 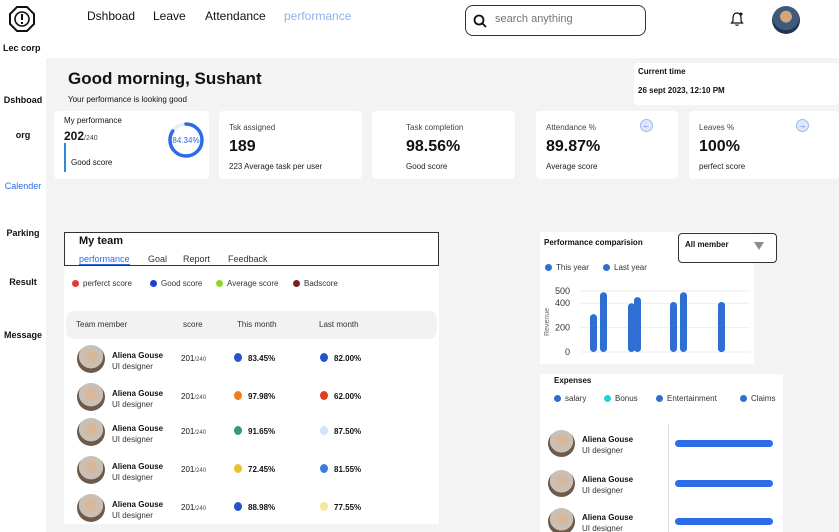 What do you see at coordinates (253, 283) in the screenshot?
I see `legend-label: Average score` at bounding box center [253, 283].